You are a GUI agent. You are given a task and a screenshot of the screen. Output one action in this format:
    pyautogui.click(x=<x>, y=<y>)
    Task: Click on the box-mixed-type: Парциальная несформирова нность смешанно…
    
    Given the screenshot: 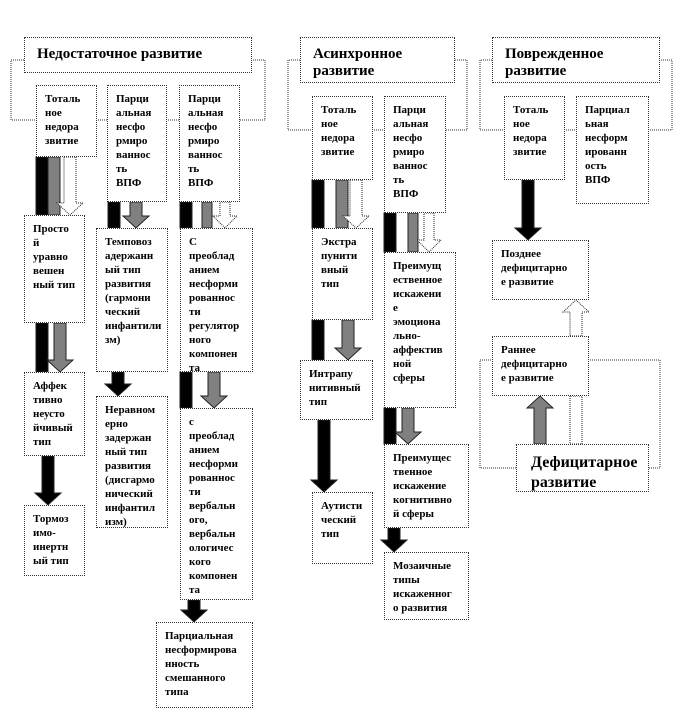 What is the action you would take?
    pyautogui.click(x=204, y=665)
    